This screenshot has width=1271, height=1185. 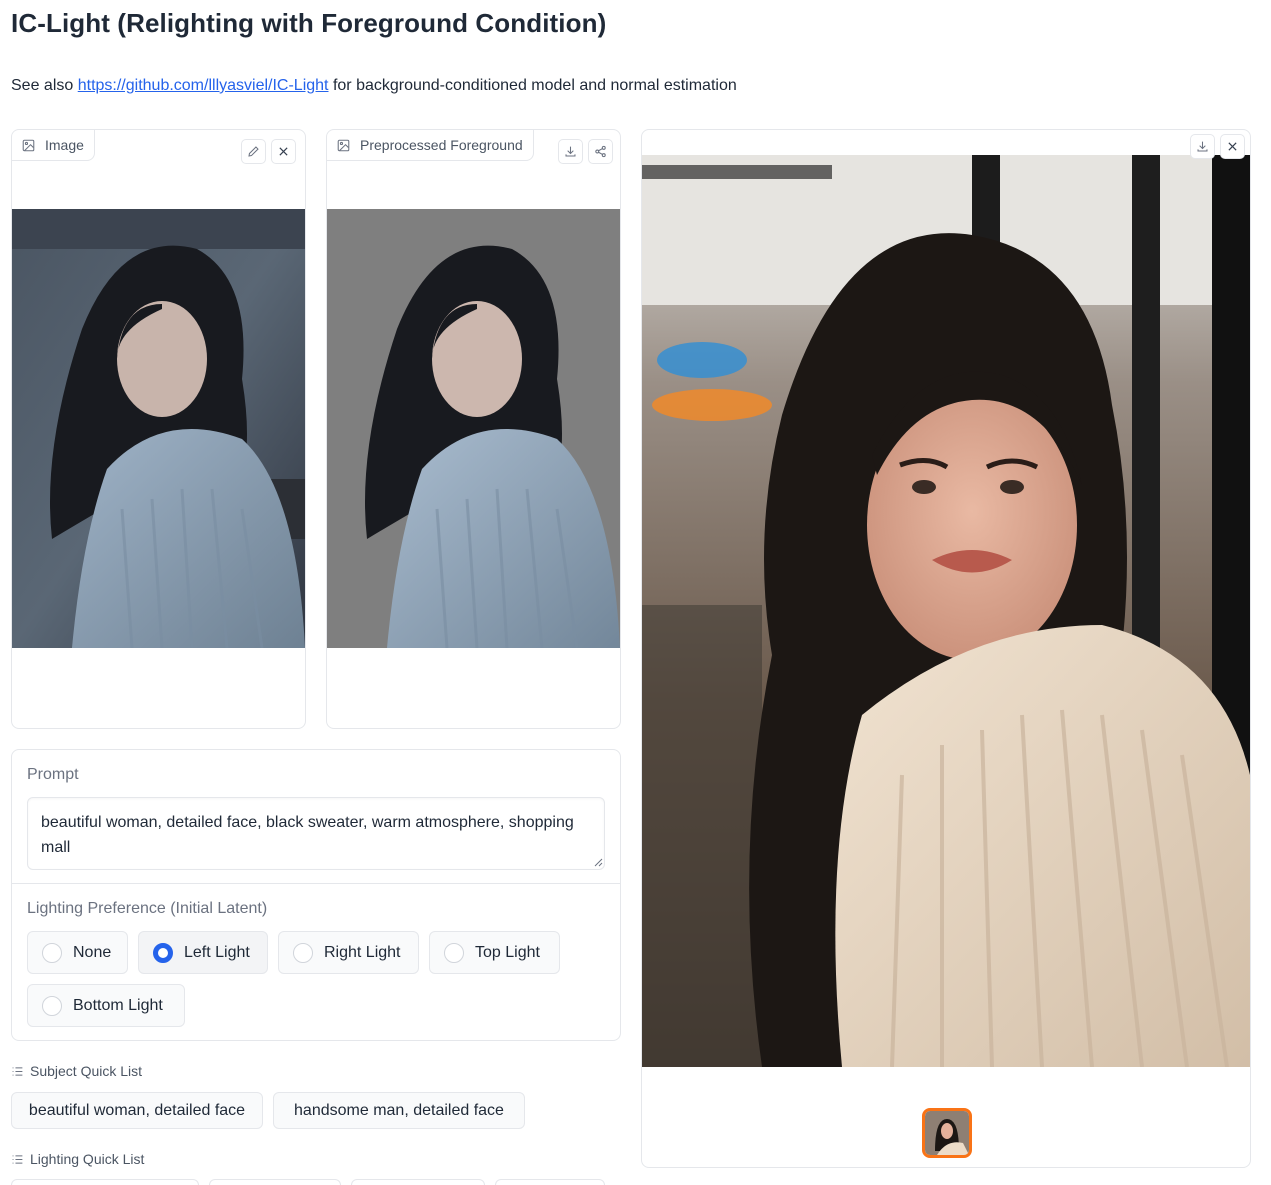 I want to click on github-link: https://github.com/lllyasviel/IC-Light, so click(x=203, y=85).